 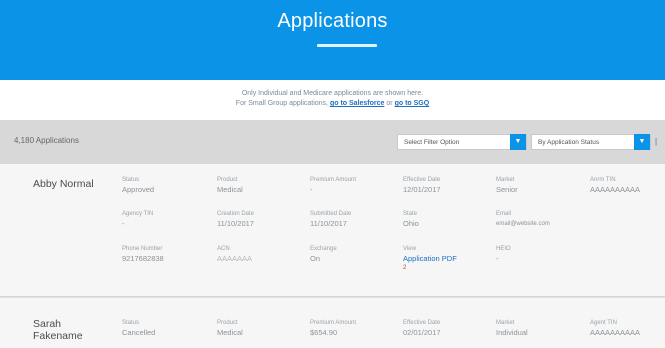 I want to click on field-agency-tin: Agency TIN -, so click(x=138, y=219).